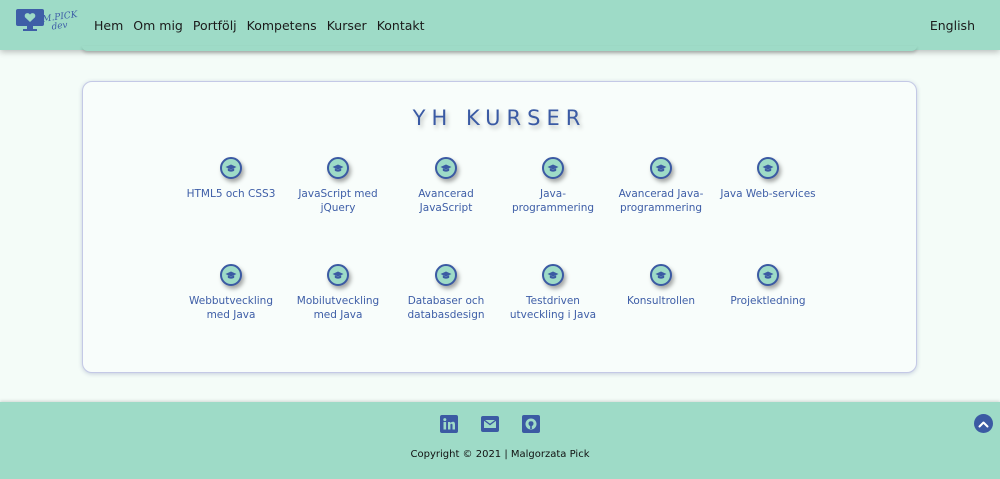 The width and height of the screenshot is (1000, 479). Describe the element at coordinates (338, 186) in the screenshot. I see `course-item: JavaScript med jQuery` at that location.